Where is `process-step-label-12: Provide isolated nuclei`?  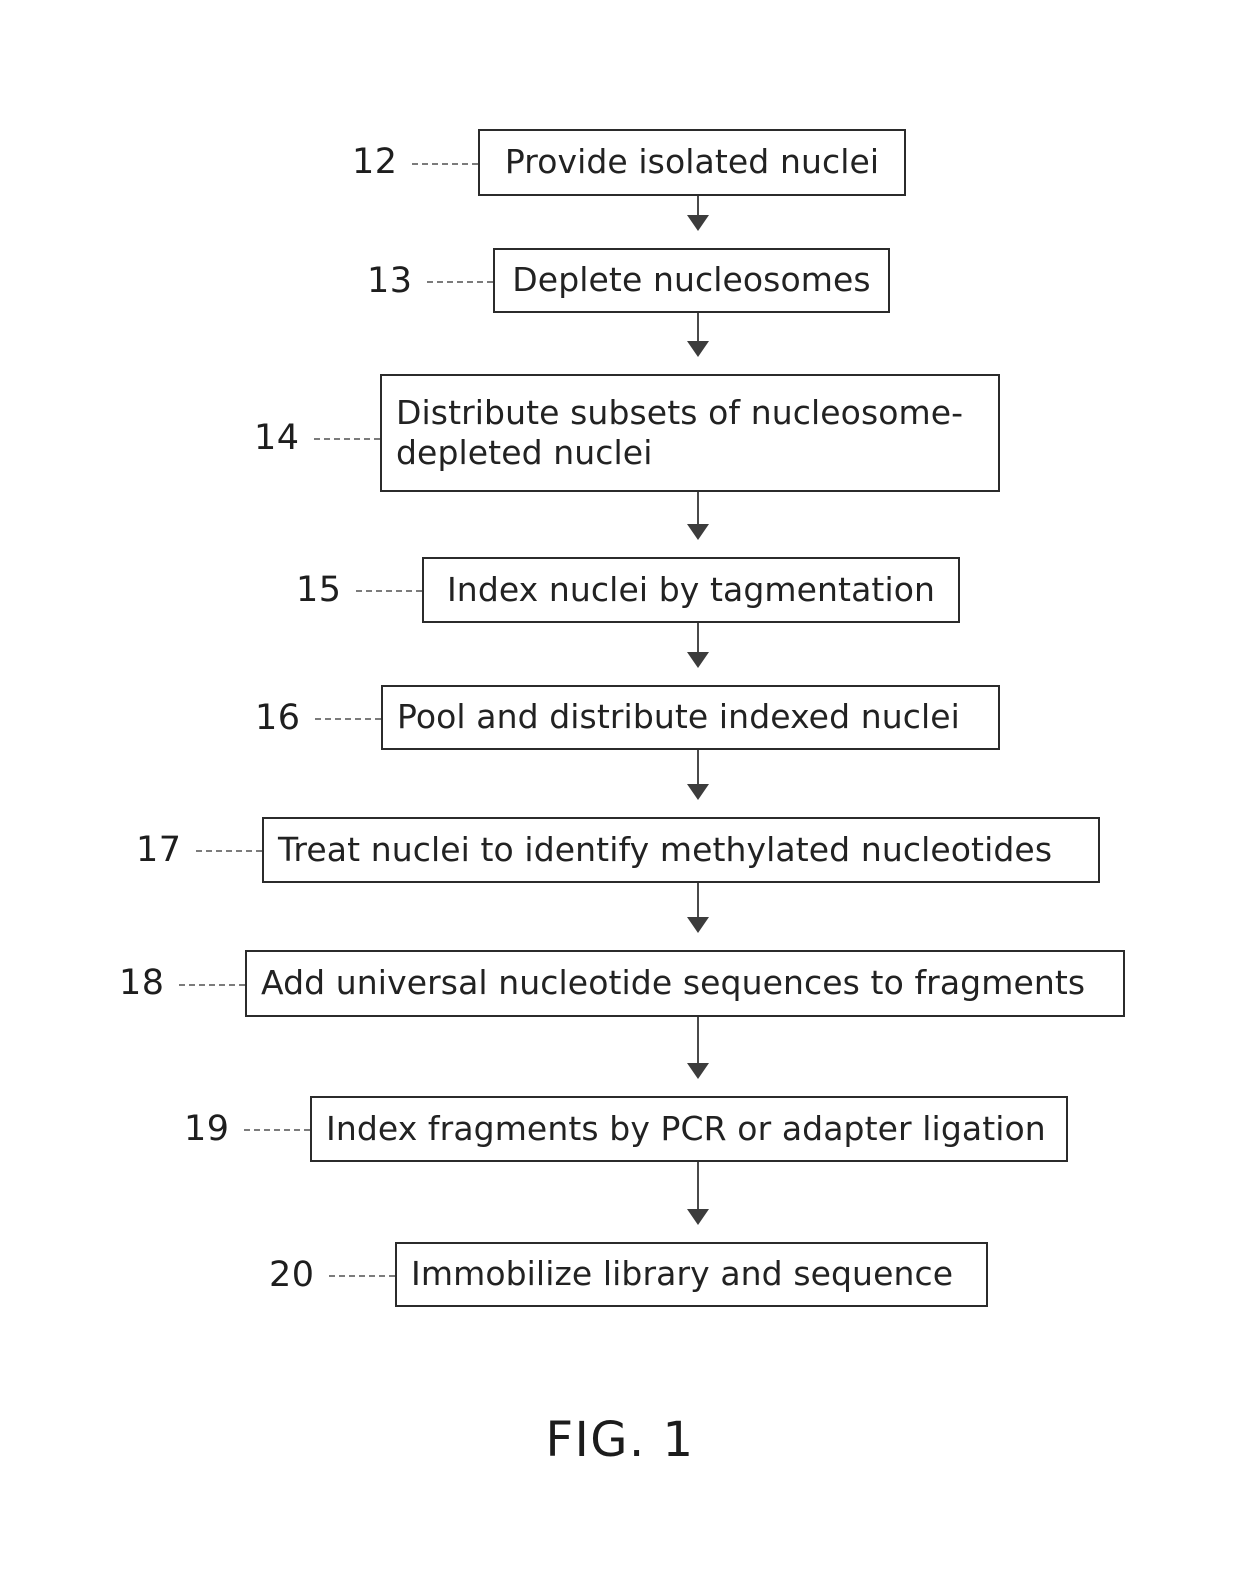
process-step-label-12: Provide isolated nuclei is located at coordinates (692, 162).